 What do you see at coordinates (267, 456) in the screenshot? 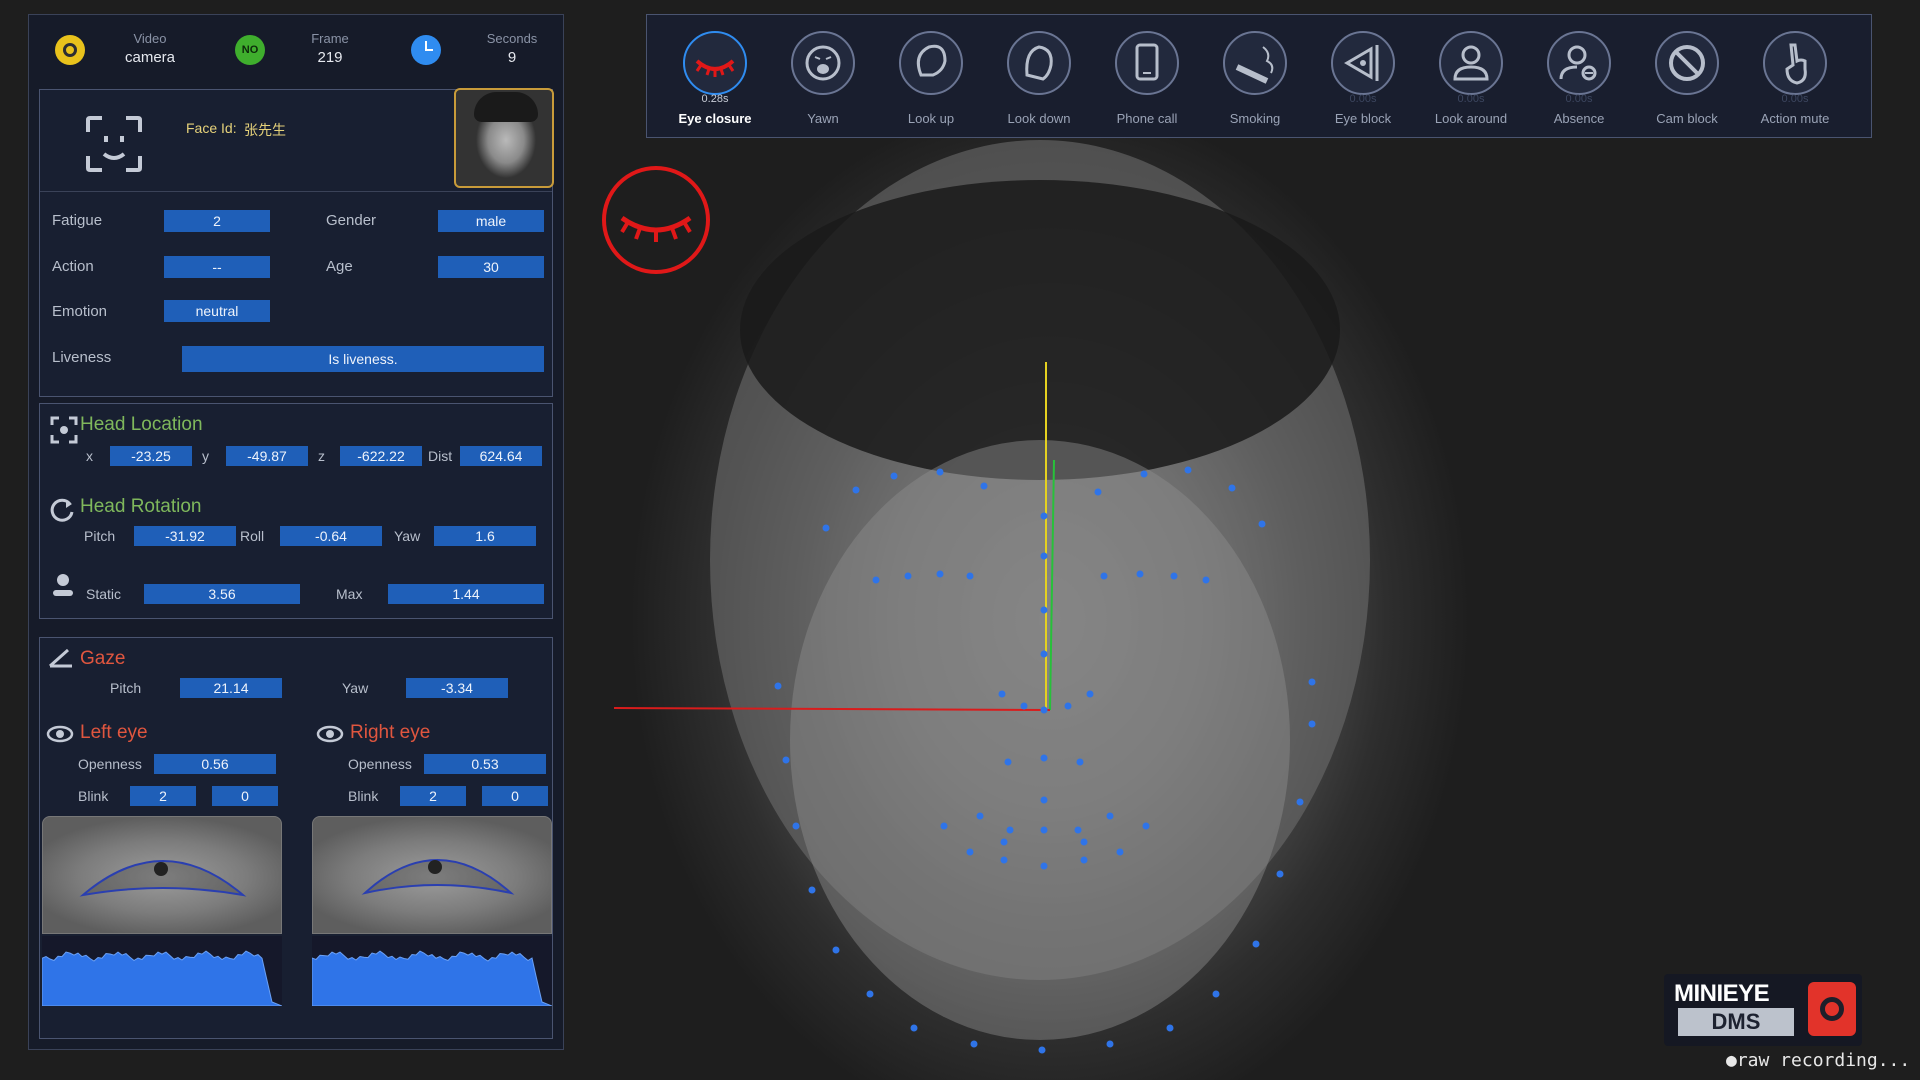
I see `y-value: -49.87` at bounding box center [267, 456].